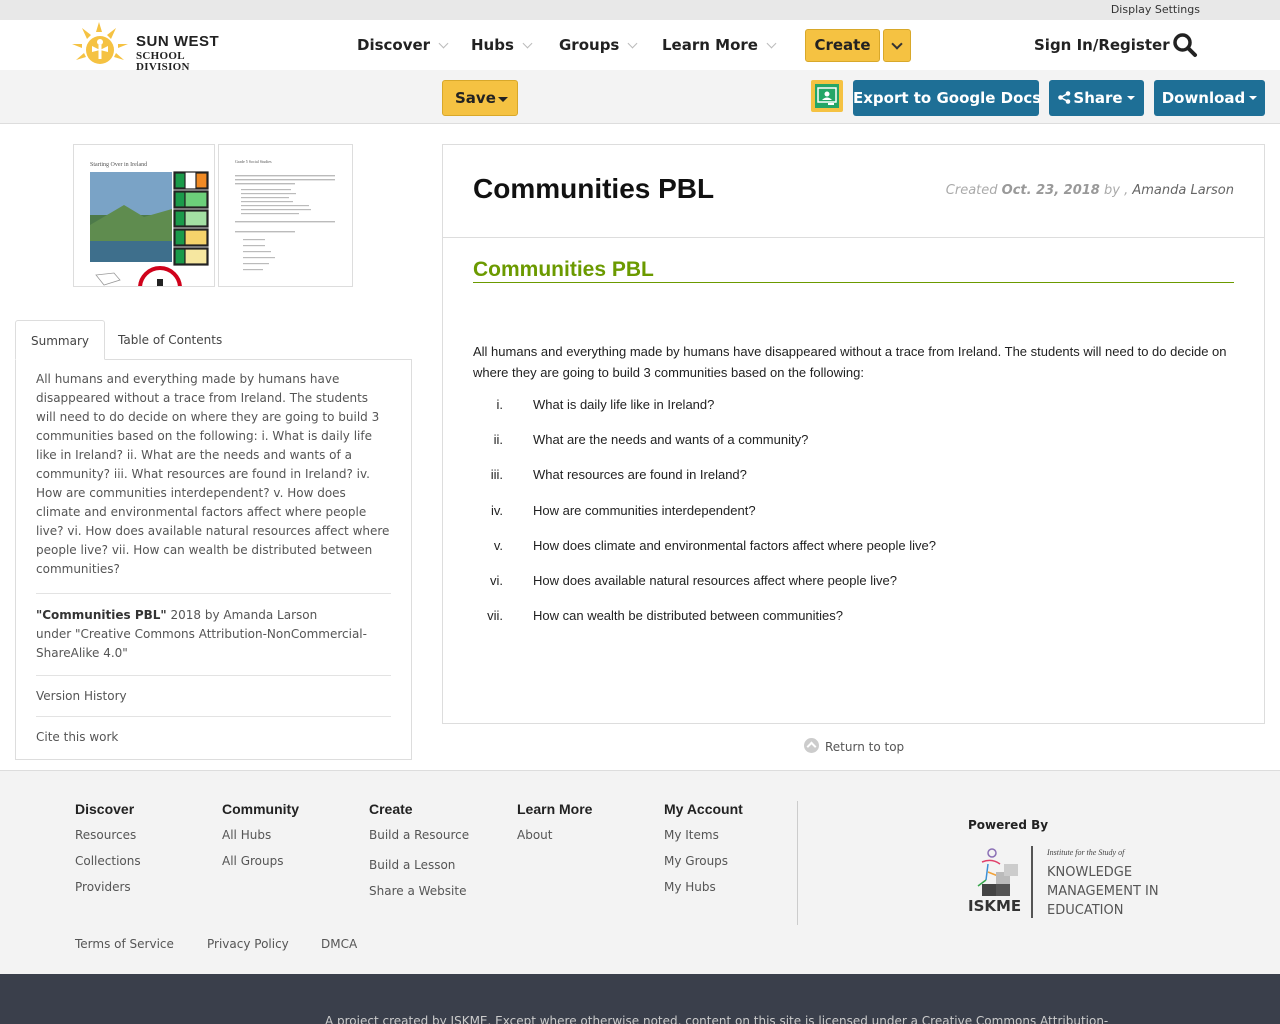  I want to click on iskme-line3: EDUCATION, so click(1085, 910).